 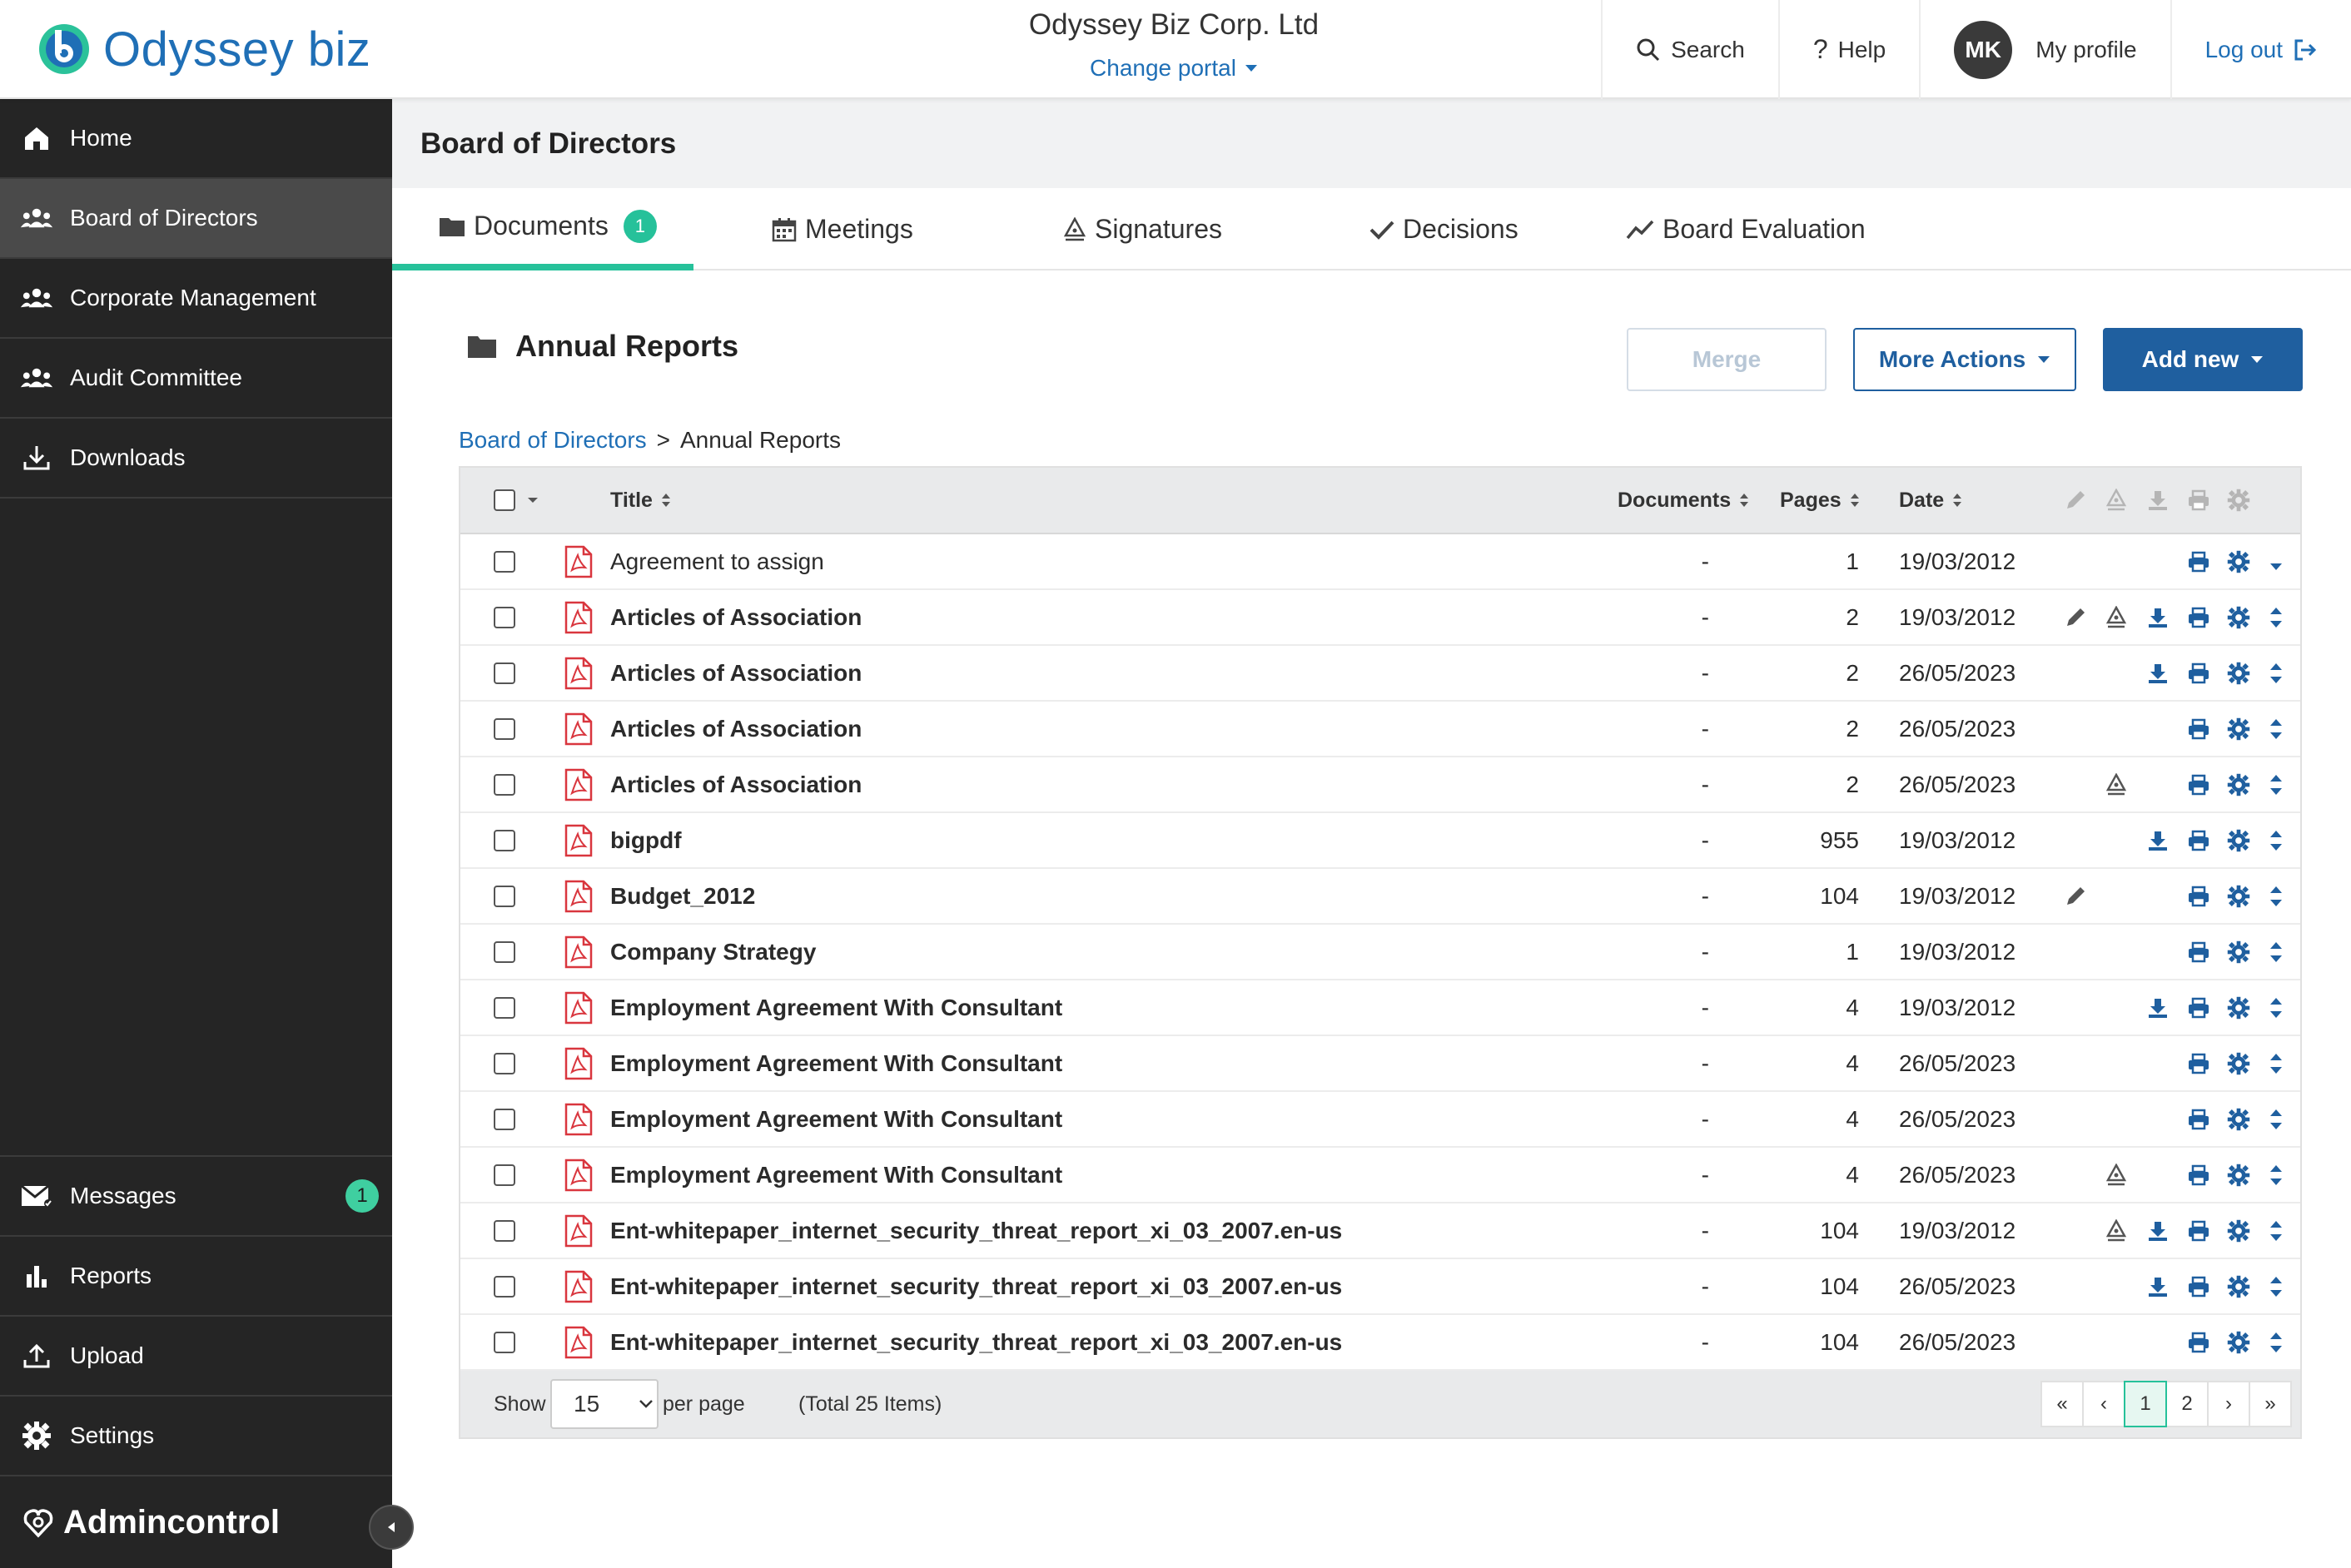 I want to click on sidebar-item-corporate-management: Corporate Management, so click(x=196, y=299).